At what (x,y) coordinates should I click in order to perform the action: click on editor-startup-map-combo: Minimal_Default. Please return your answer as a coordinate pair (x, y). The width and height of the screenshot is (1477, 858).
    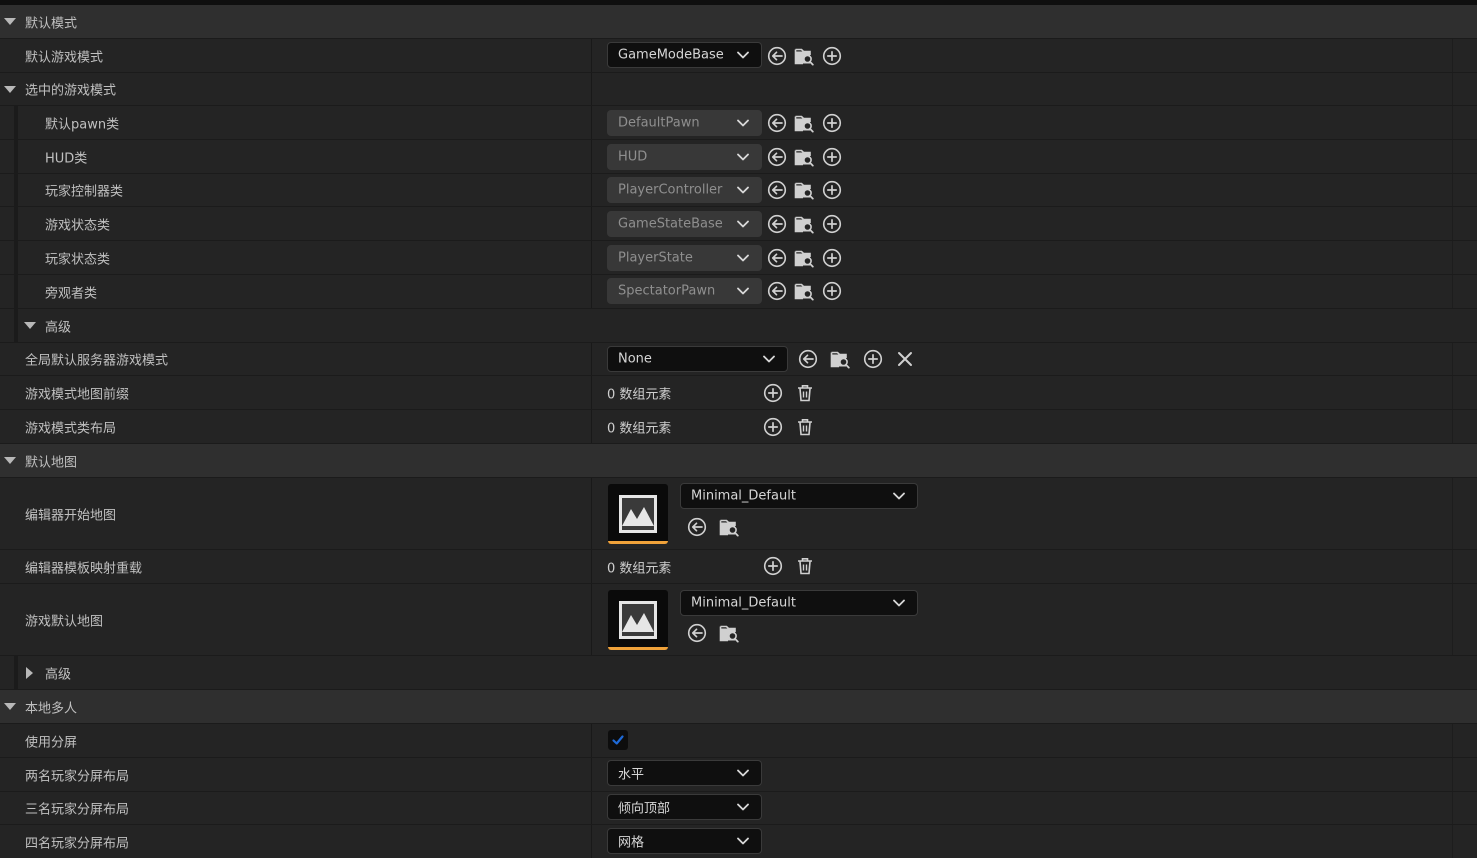
    Looking at the image, I should click on (799, 496).